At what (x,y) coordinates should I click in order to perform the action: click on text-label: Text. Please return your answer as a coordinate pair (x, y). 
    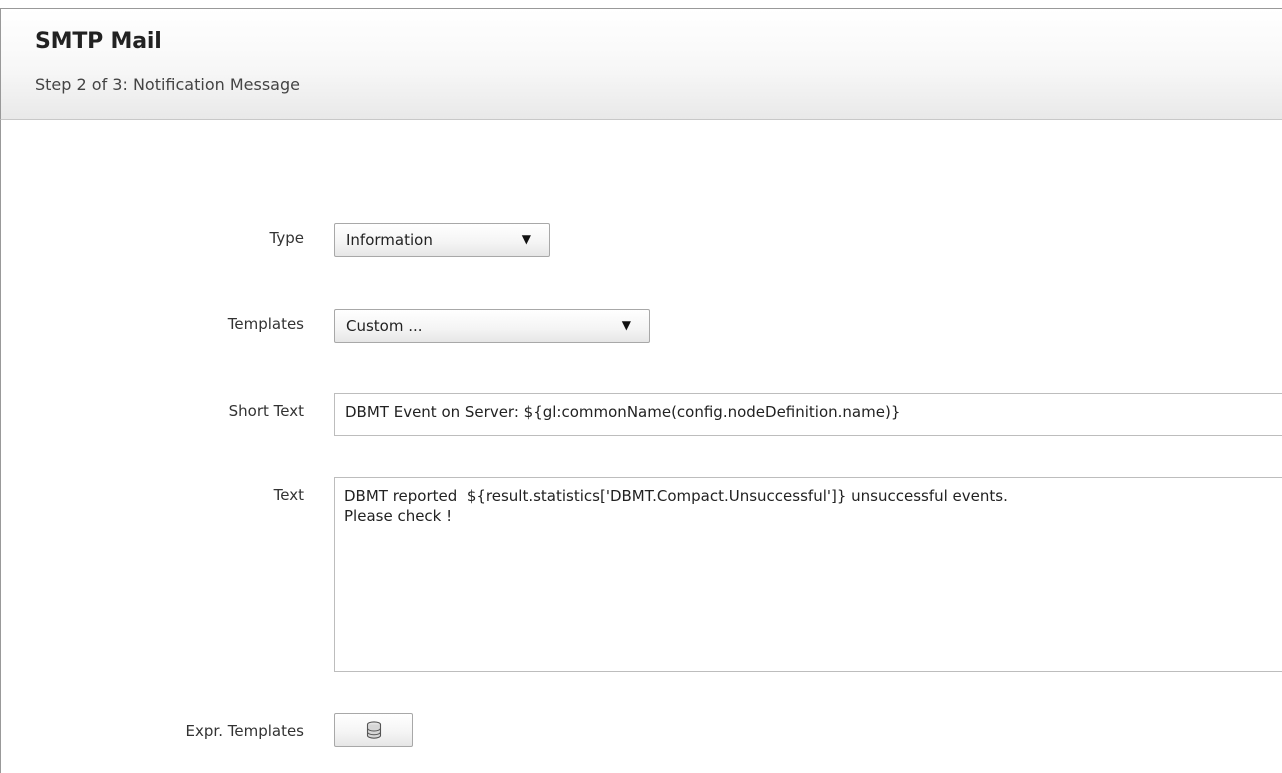
    Looking at the image, I should click on (288, 495).